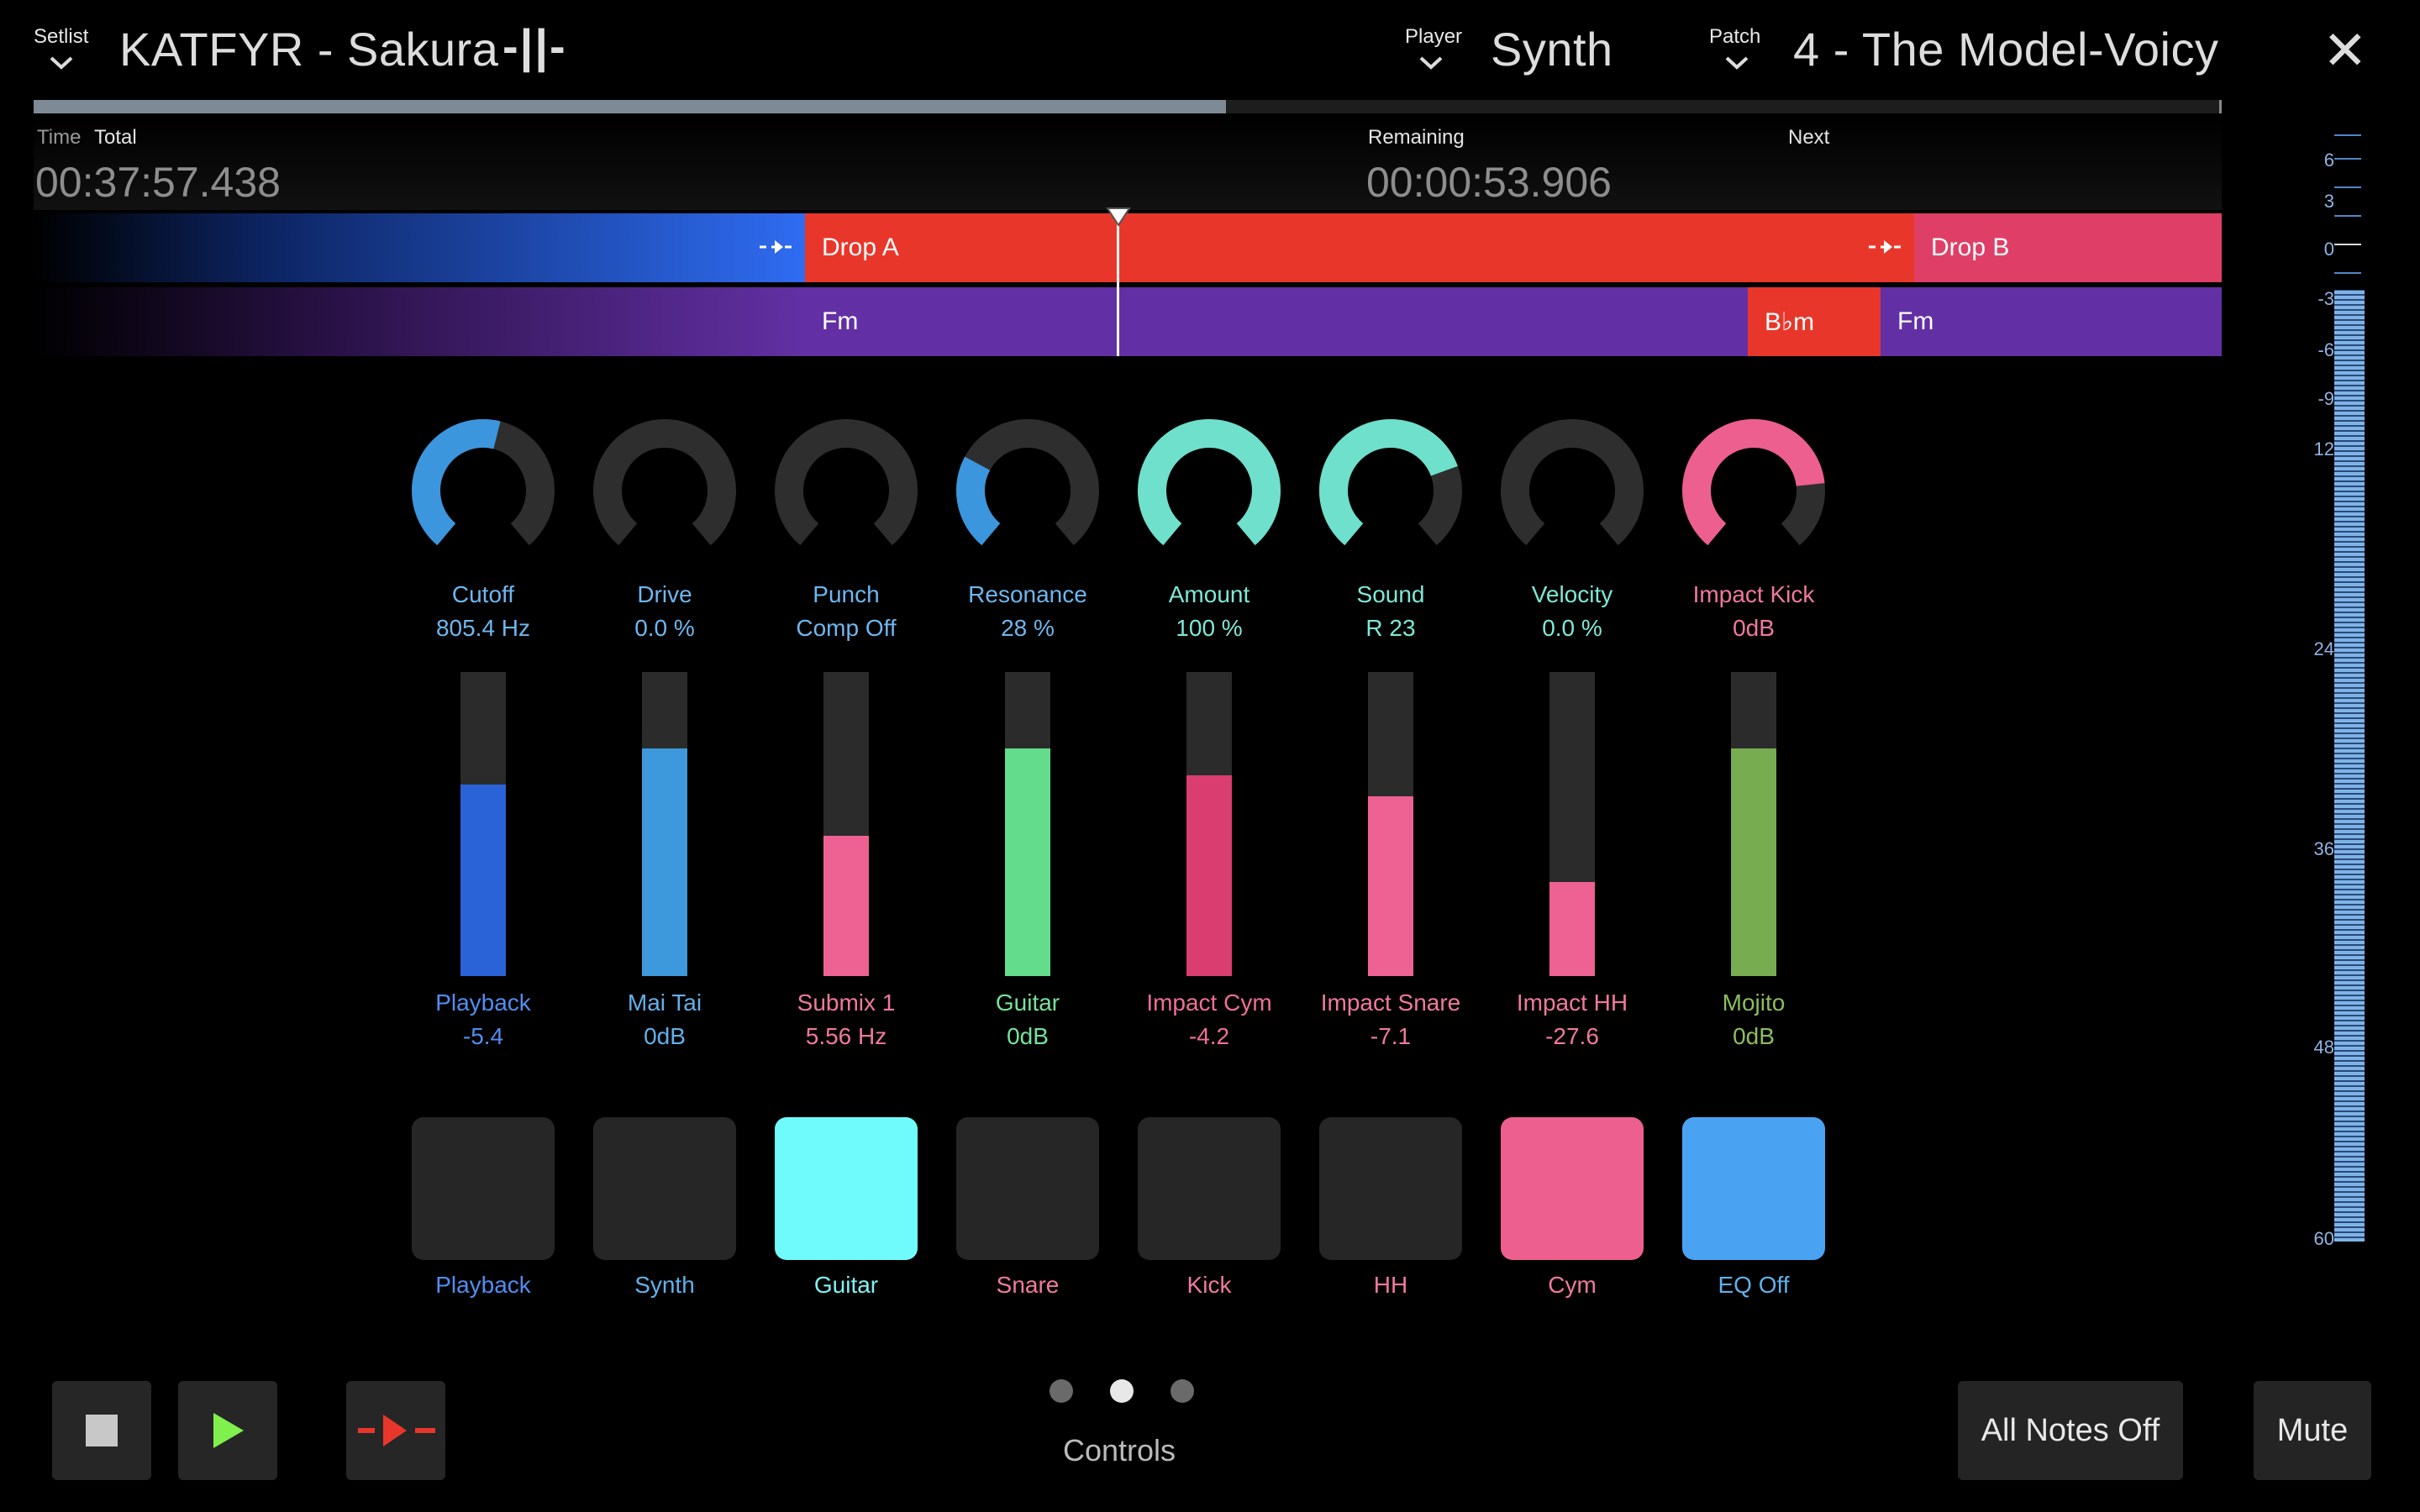 Image resolution: width=2420 pixels, height=1512 pixels. I want to click on knob-velocity: Velocity 0.0 %, so click(1572, 530).